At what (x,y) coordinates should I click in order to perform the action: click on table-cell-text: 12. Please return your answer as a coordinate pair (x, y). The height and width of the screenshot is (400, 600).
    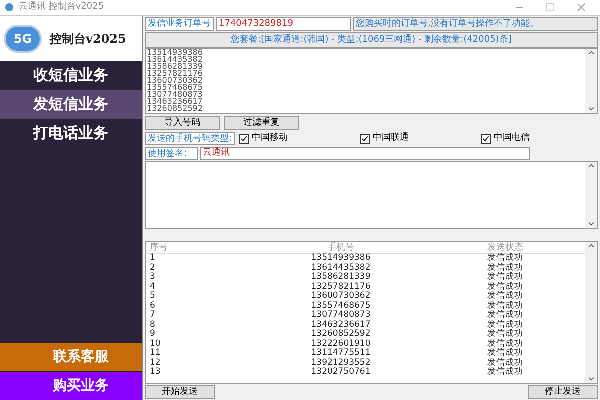
    Looking at the image, I should click on (155, 363).